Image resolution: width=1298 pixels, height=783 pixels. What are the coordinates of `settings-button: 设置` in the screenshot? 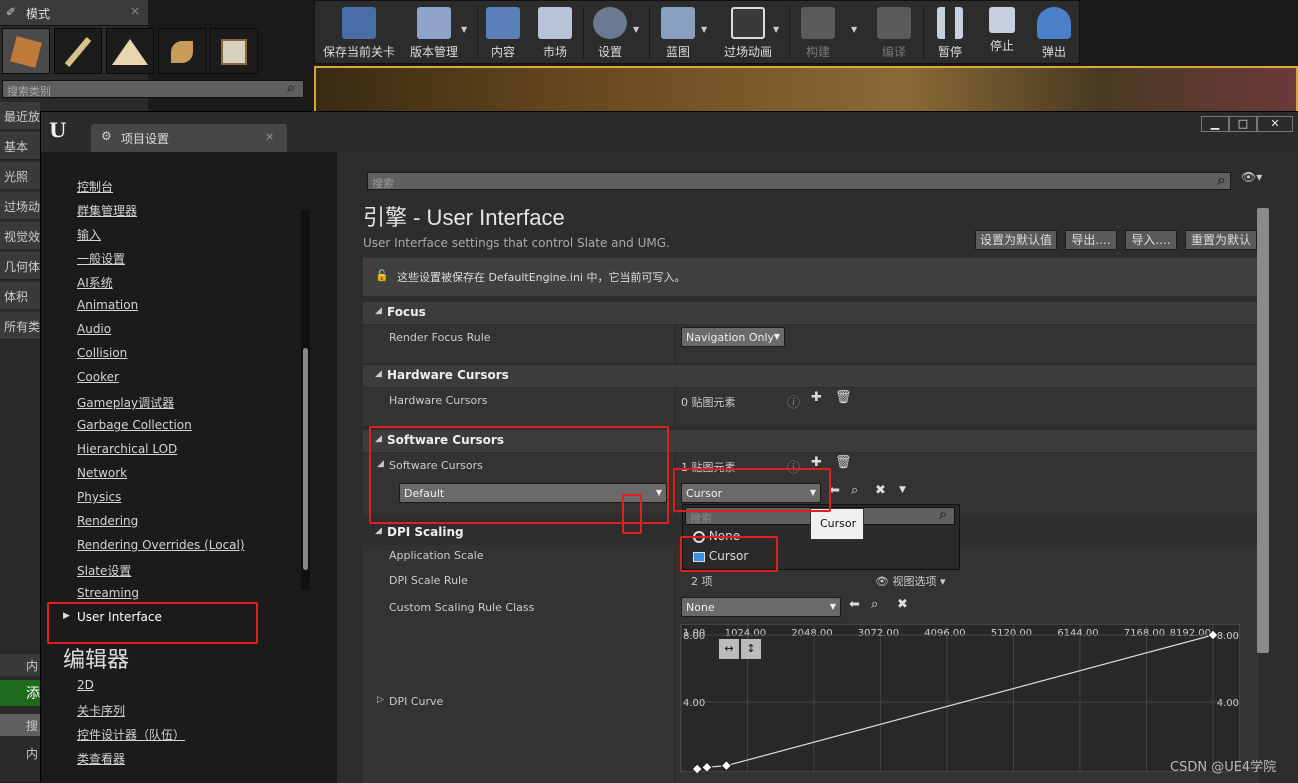 It's located at (610, 34).